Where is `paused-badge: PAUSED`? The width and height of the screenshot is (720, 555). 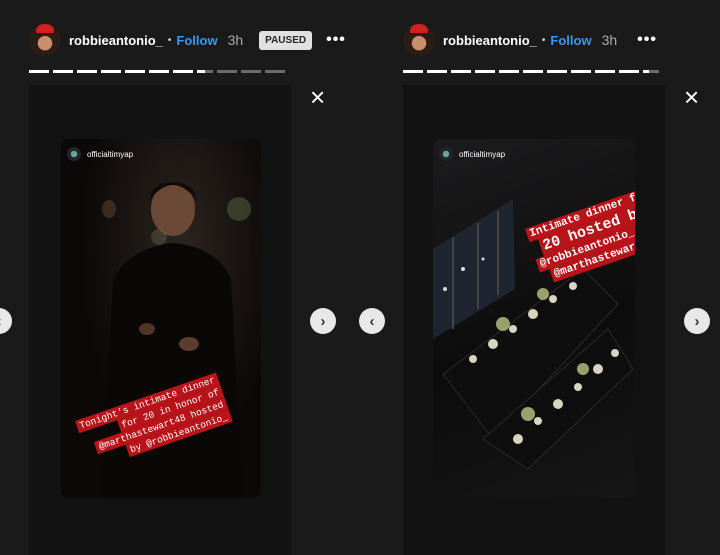
paused-badge: PAUSED is located at coordinates (286, 40).